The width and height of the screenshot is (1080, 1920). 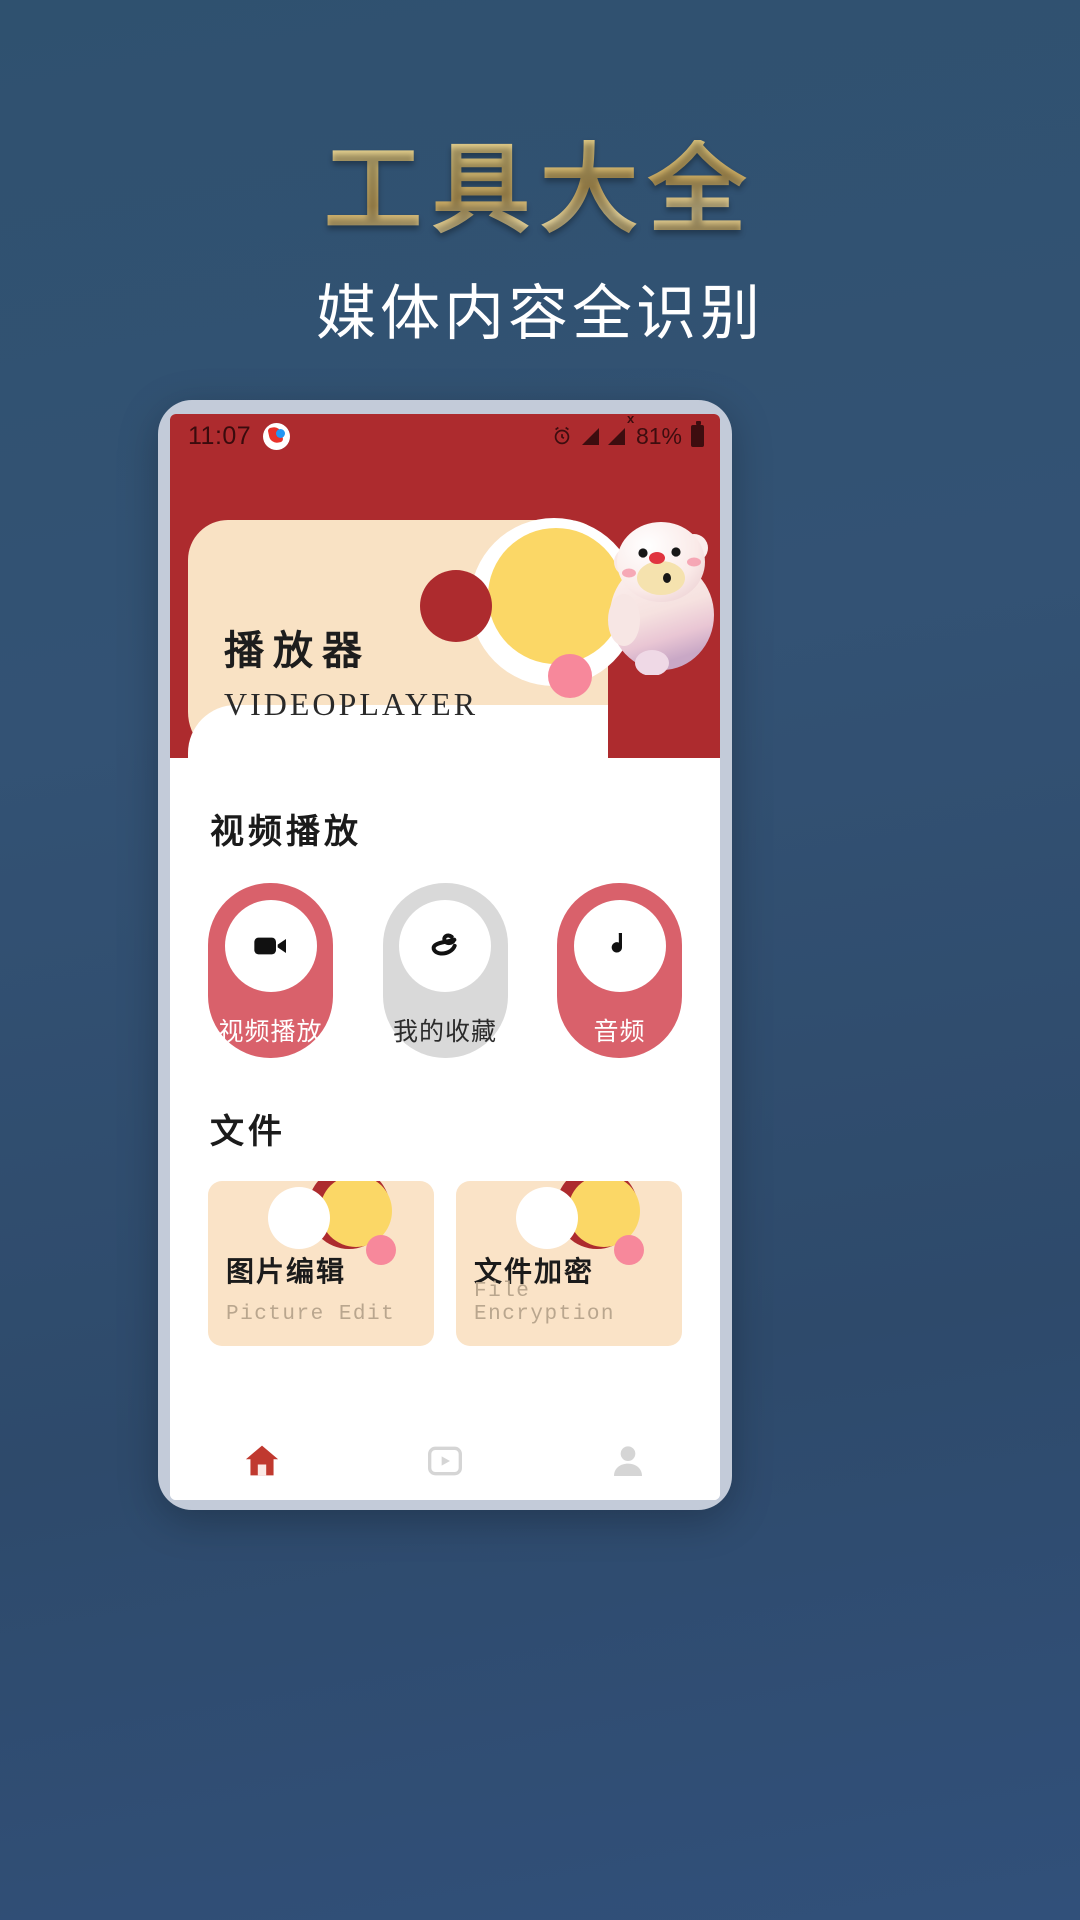 I want to click on app-notification-icon, so click(x=277, y=436).